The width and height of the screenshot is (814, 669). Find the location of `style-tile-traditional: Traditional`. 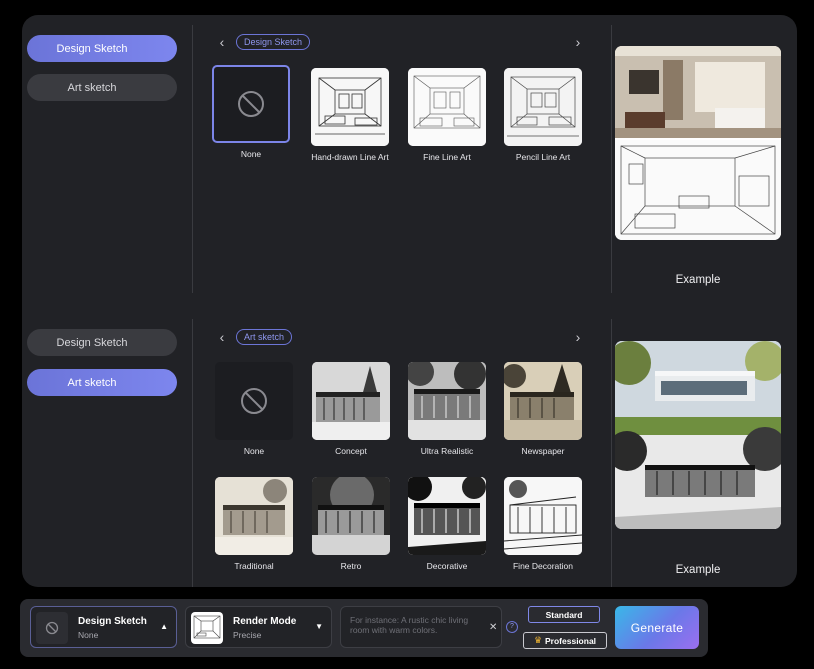

style-tile-traditional: Traditional is located at coordinates (255, 524).